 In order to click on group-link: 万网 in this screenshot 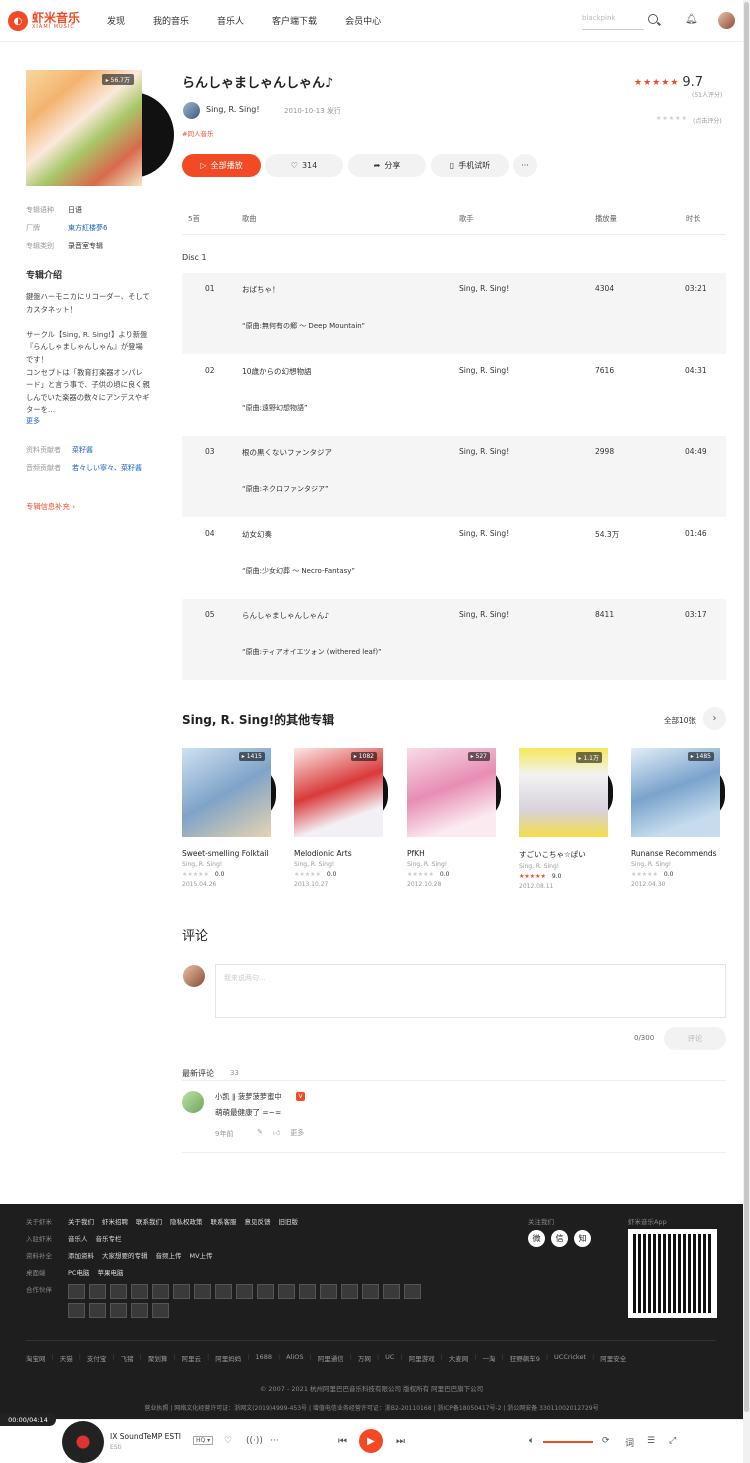, I will do `click(364, 1358)`.